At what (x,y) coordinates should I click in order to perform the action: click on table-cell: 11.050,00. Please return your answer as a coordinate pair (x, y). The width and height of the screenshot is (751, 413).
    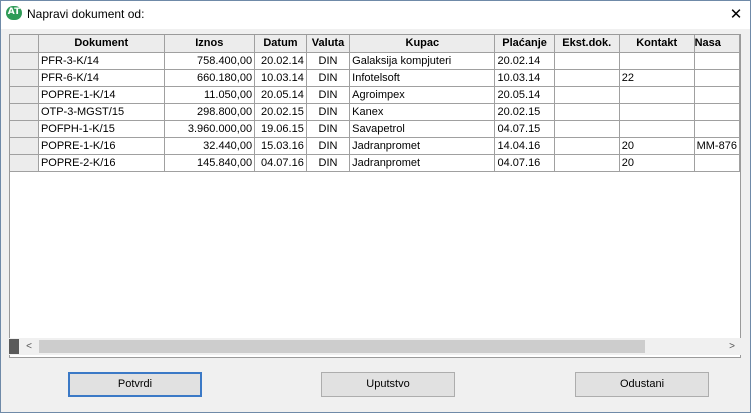
    Looking at the image, I should click on (210, 95).